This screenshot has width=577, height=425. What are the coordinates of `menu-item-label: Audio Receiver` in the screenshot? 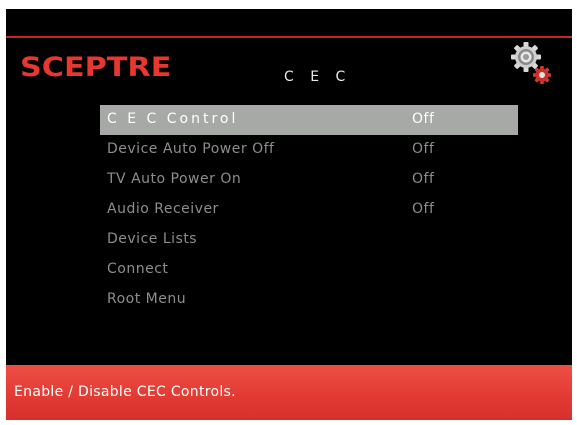 It's located at (163, 209).